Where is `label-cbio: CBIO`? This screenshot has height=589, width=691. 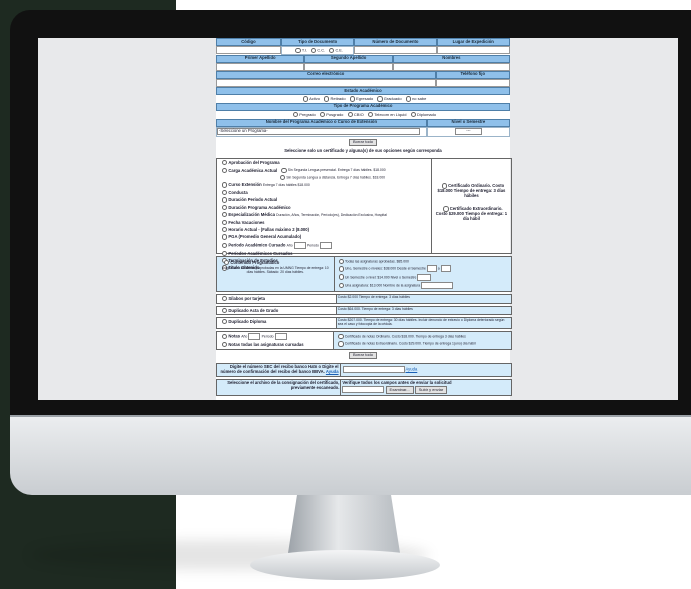
label-cbio: CBIO is located at coordinates (358, 114).